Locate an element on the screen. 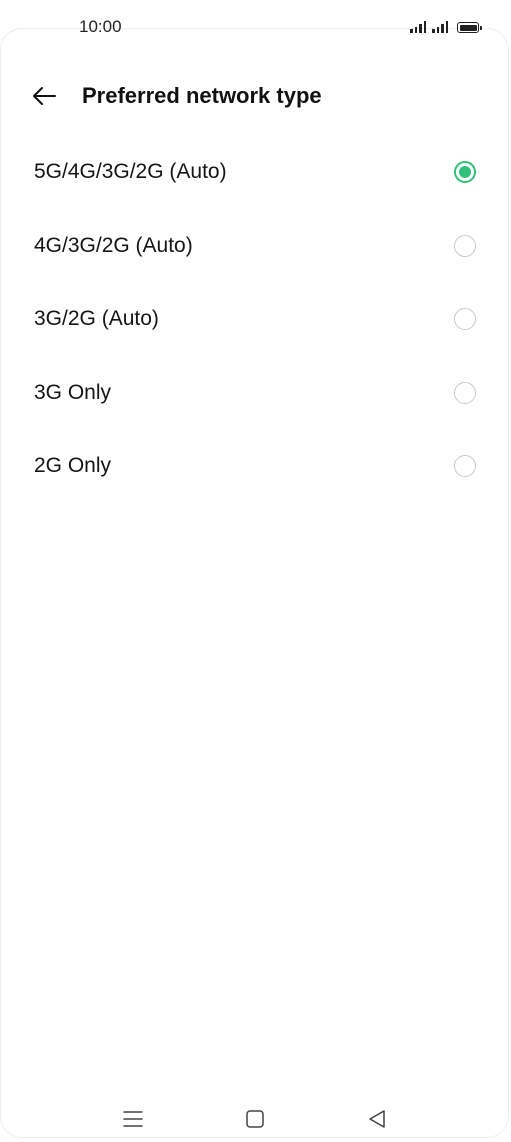 The image size is (511, 1142). menu-icon is located at coordinates (133, 1119).